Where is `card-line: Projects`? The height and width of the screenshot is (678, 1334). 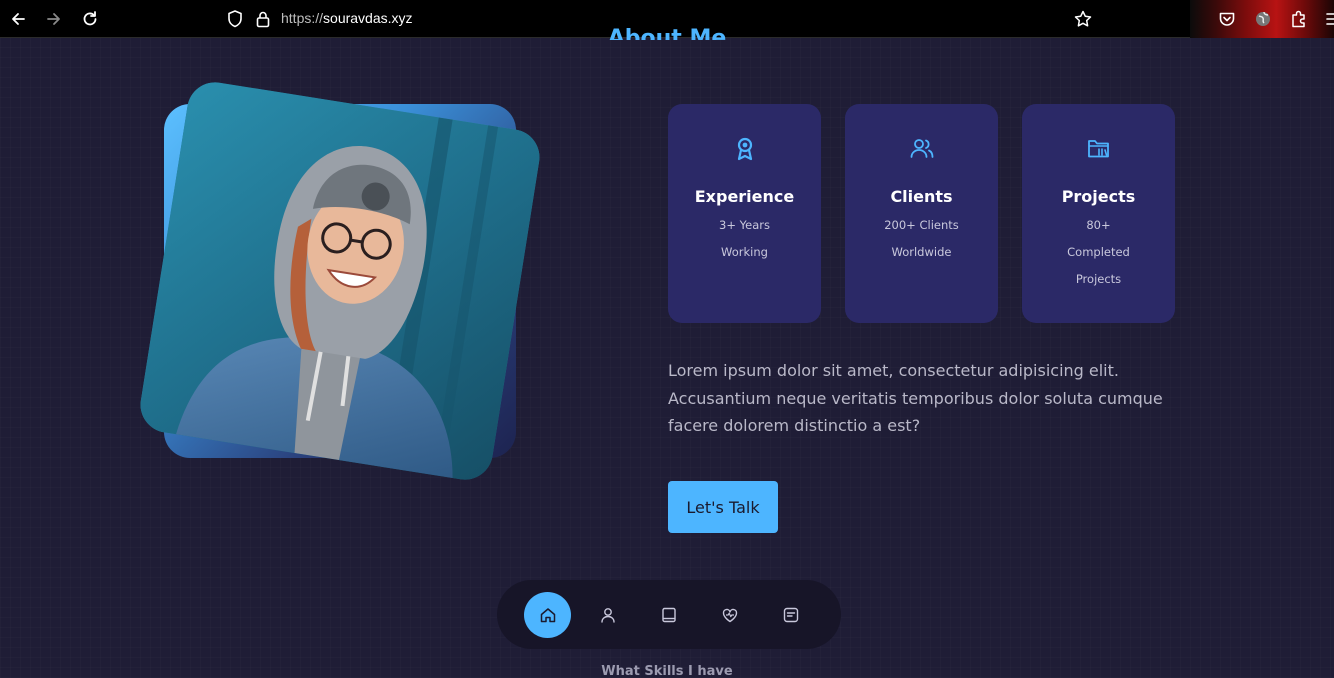 card-line: Projects is located at coordinates (1098, 279).